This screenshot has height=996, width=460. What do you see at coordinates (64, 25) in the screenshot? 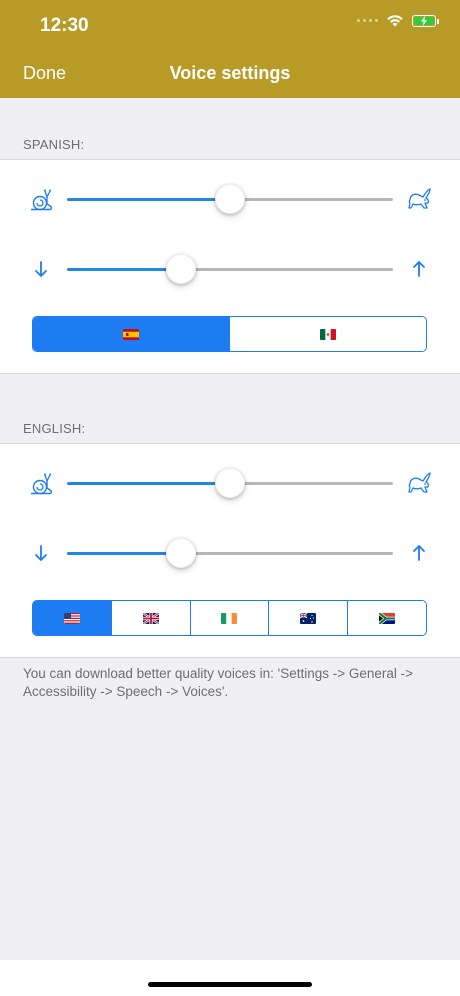
I see `status-time: 12:30` at bounding box center [64, 25].